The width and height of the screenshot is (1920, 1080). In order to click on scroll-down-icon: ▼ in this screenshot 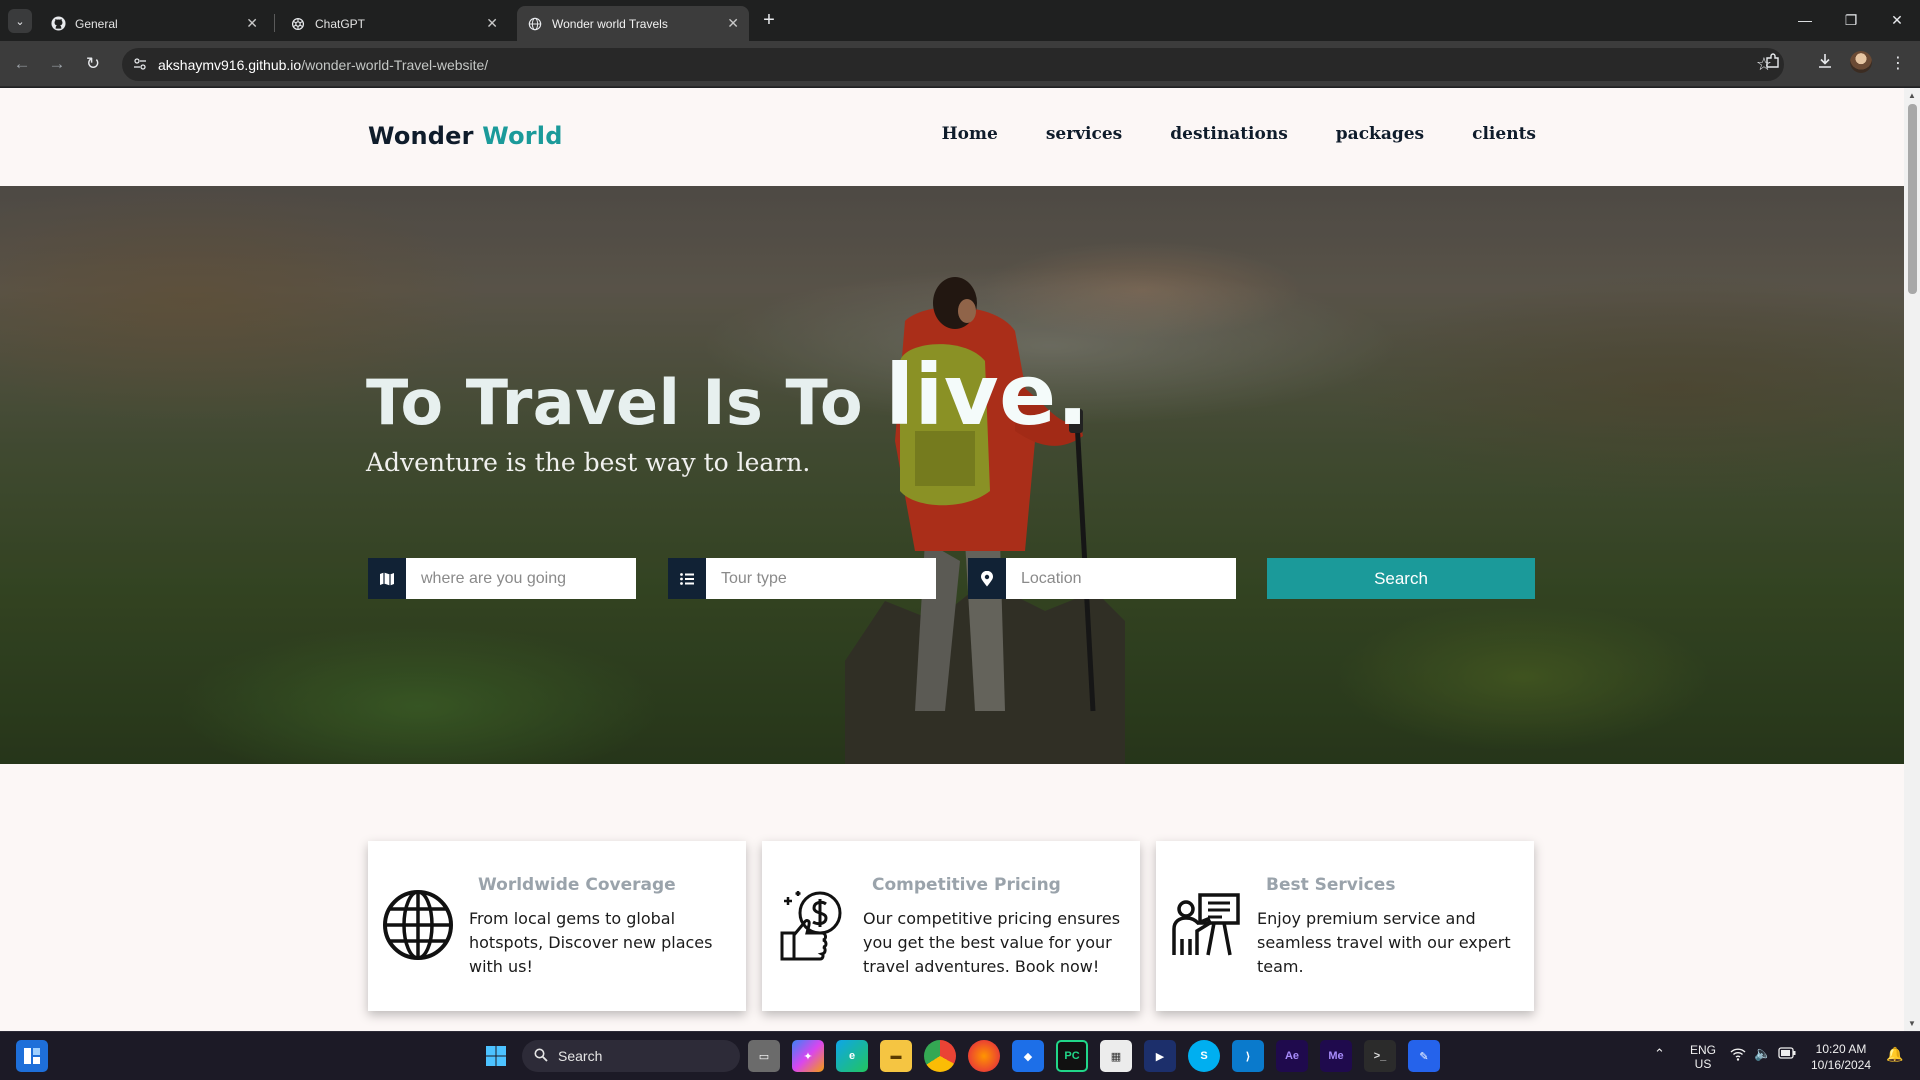, I will do `click(1912, 1023)`.